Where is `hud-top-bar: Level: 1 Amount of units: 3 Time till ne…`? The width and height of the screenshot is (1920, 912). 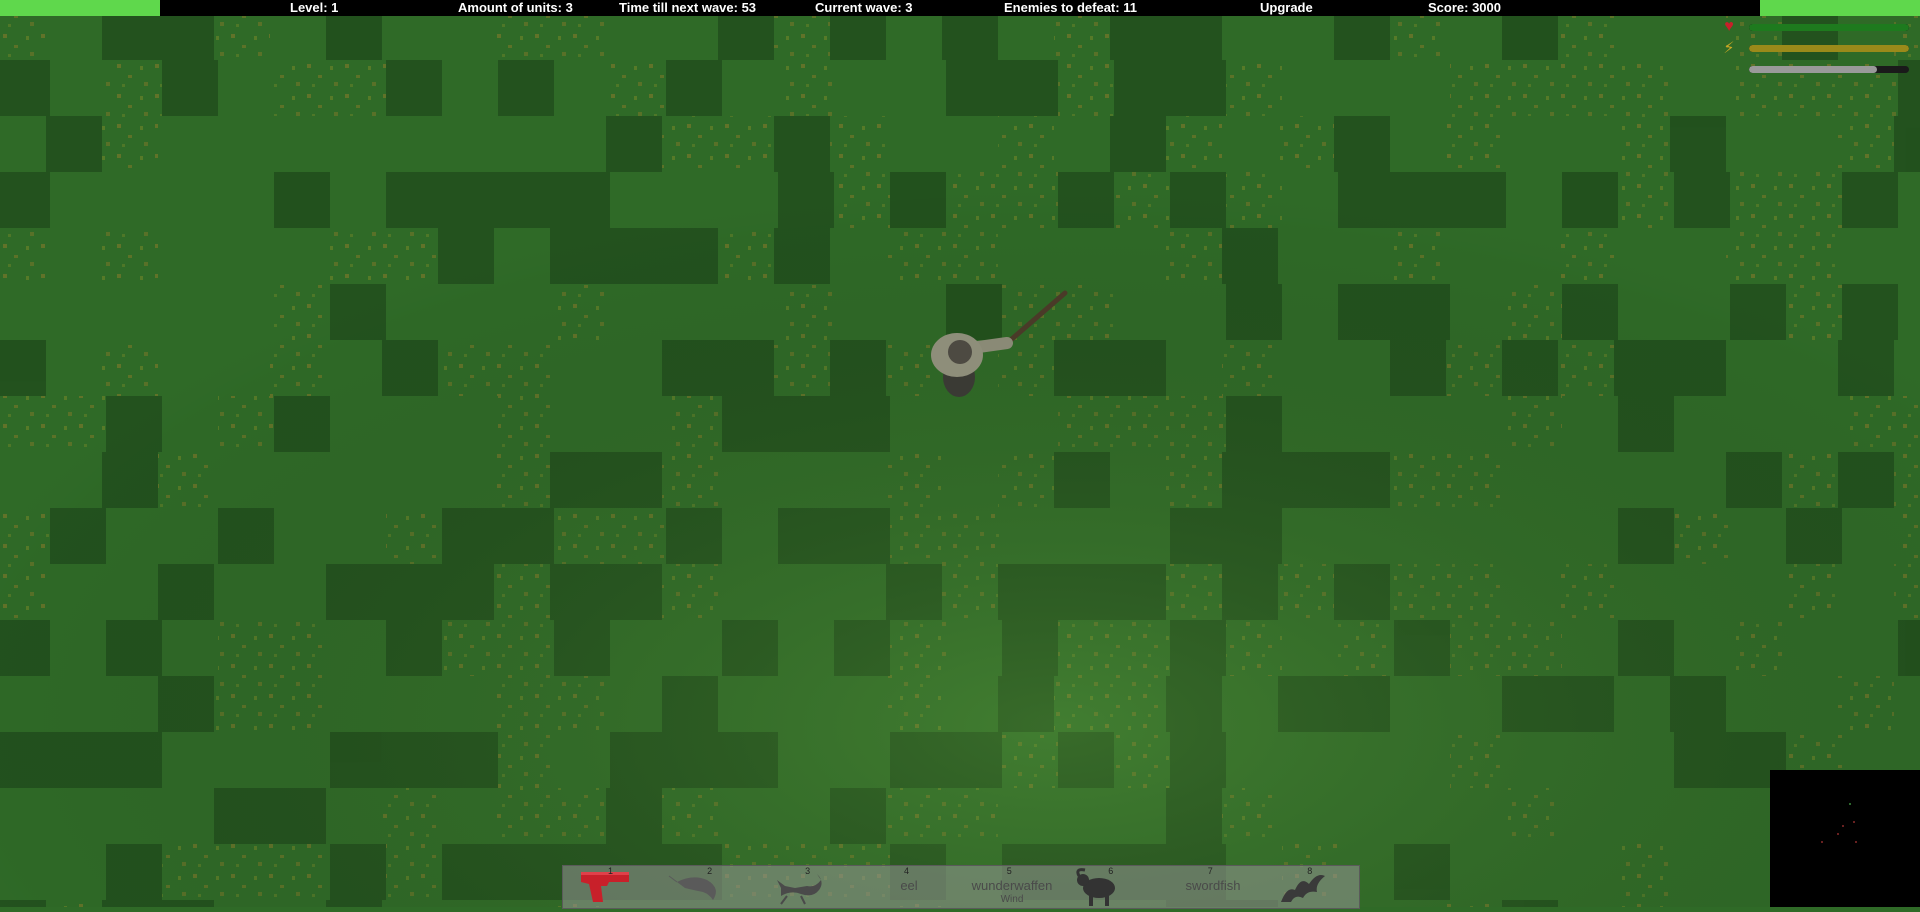 hud-top-bar: Level: 1 Amount of units: 3 Time till ne… is located at coordinates (960, 8).